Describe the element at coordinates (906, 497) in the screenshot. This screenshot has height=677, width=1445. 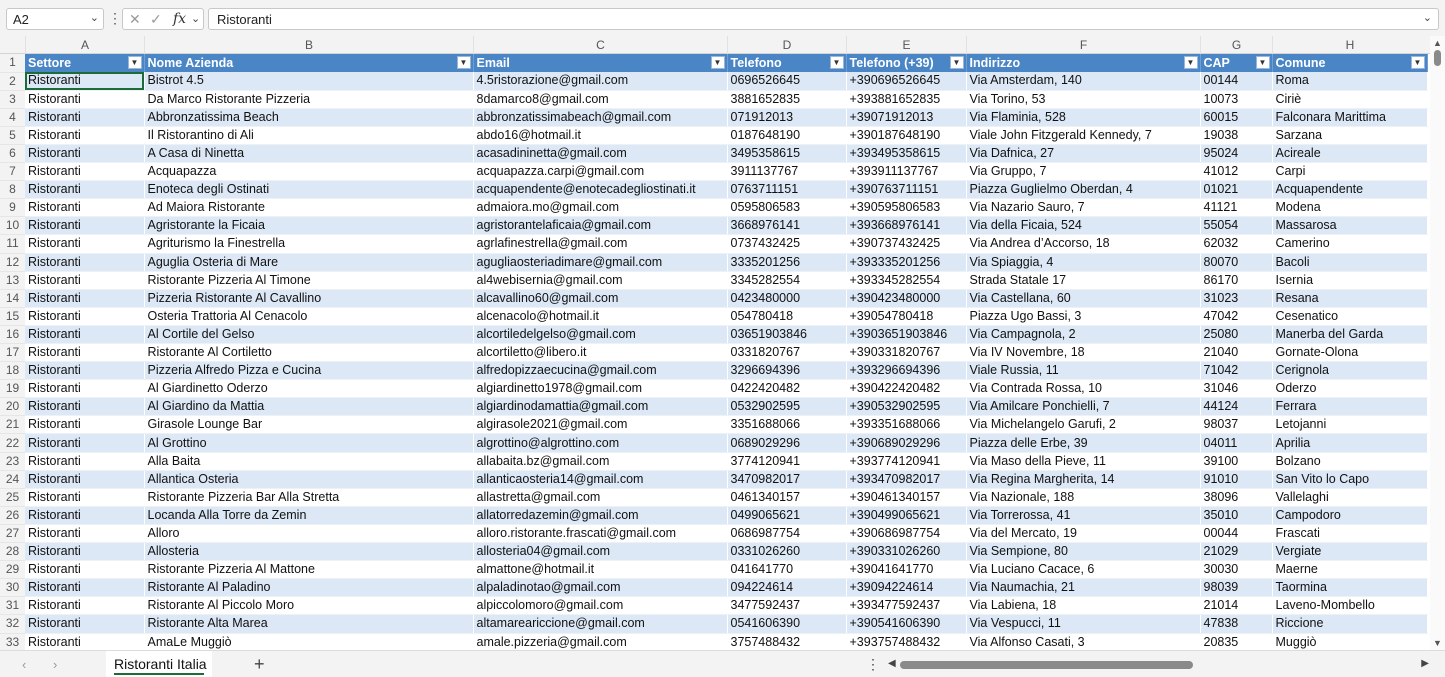
I see `cell-telefono-39: +390461340157` at that location.